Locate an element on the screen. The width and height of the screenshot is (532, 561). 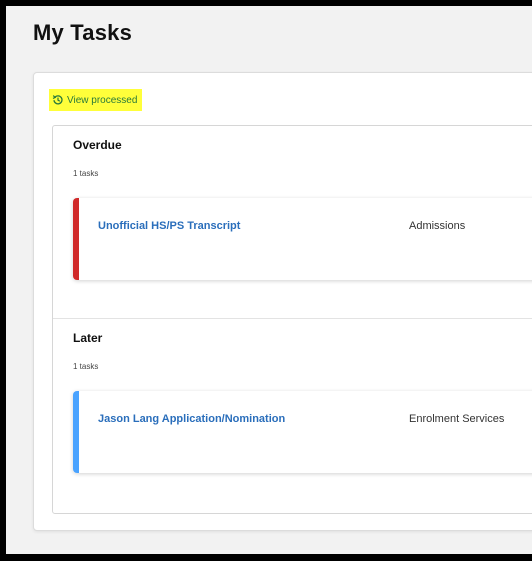
task-department: Enrolment Services is located at coordinates (457, 419).